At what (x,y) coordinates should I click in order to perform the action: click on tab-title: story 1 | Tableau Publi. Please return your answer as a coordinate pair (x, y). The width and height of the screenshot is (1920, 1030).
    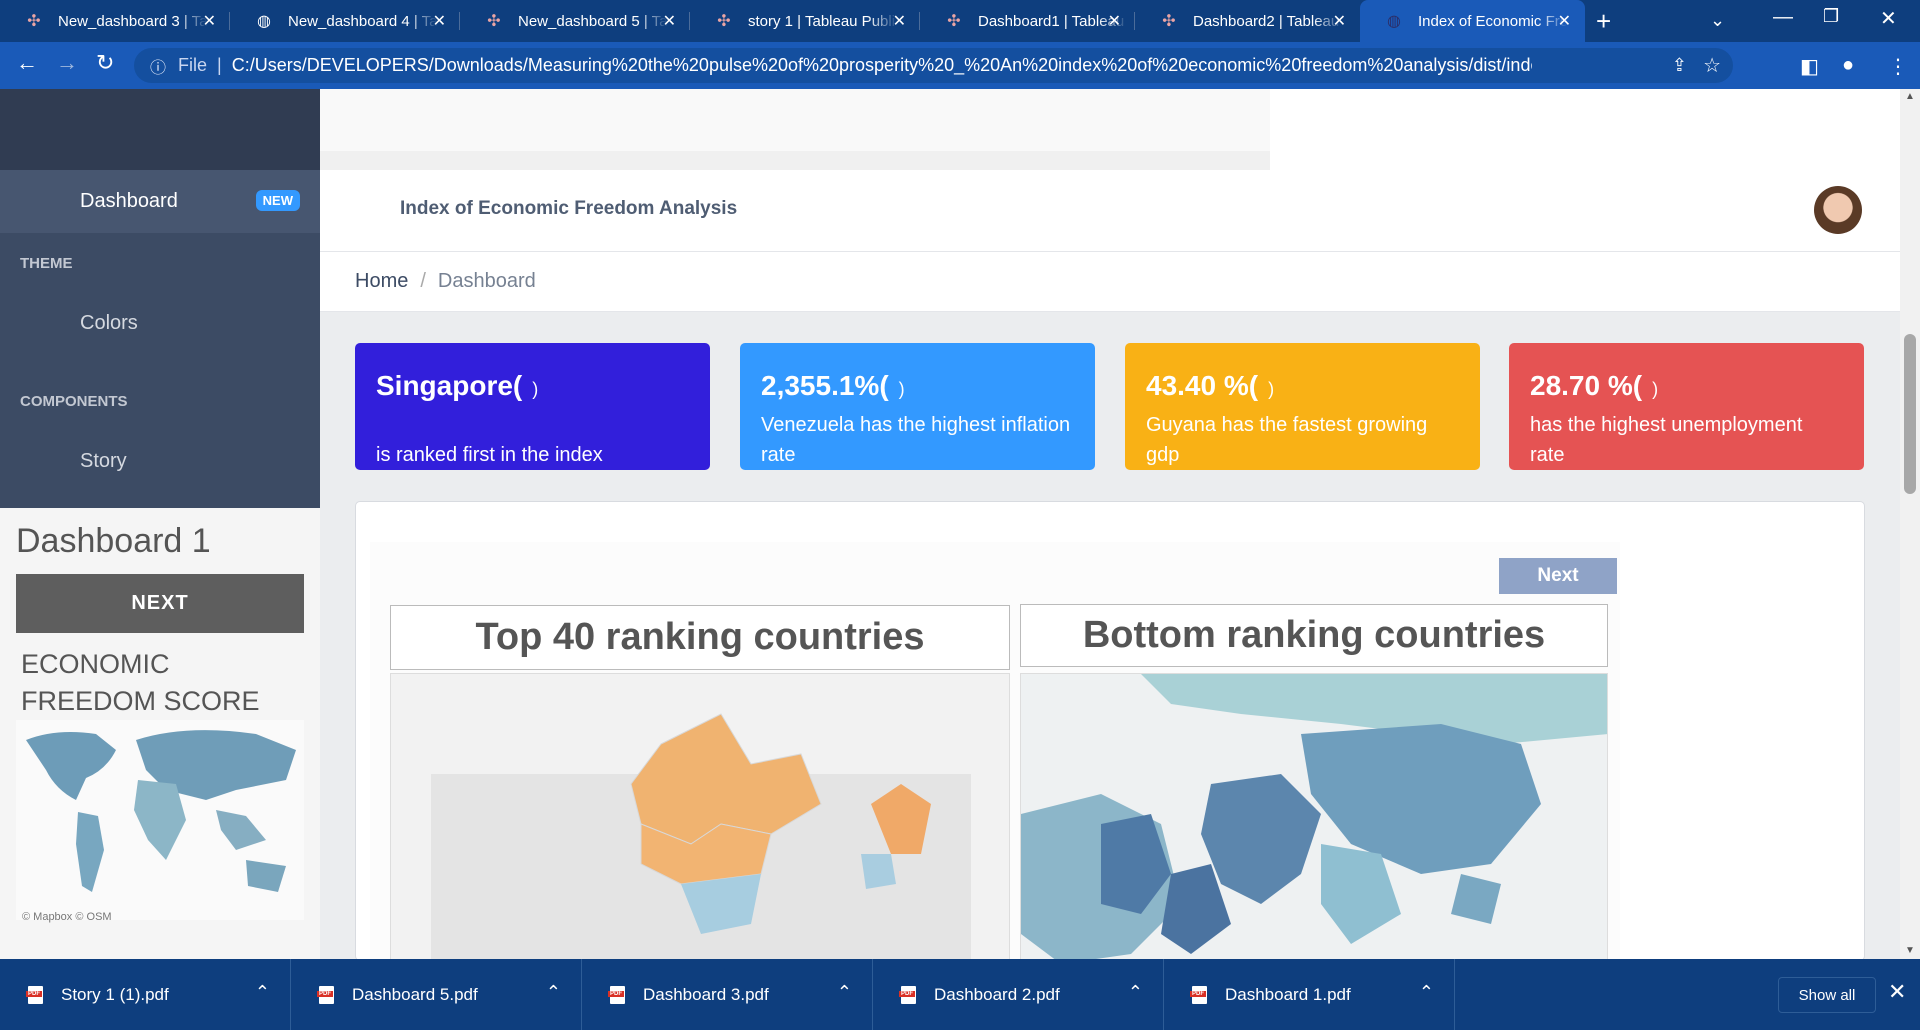
    Looking at the image, I should click on (822, 21).